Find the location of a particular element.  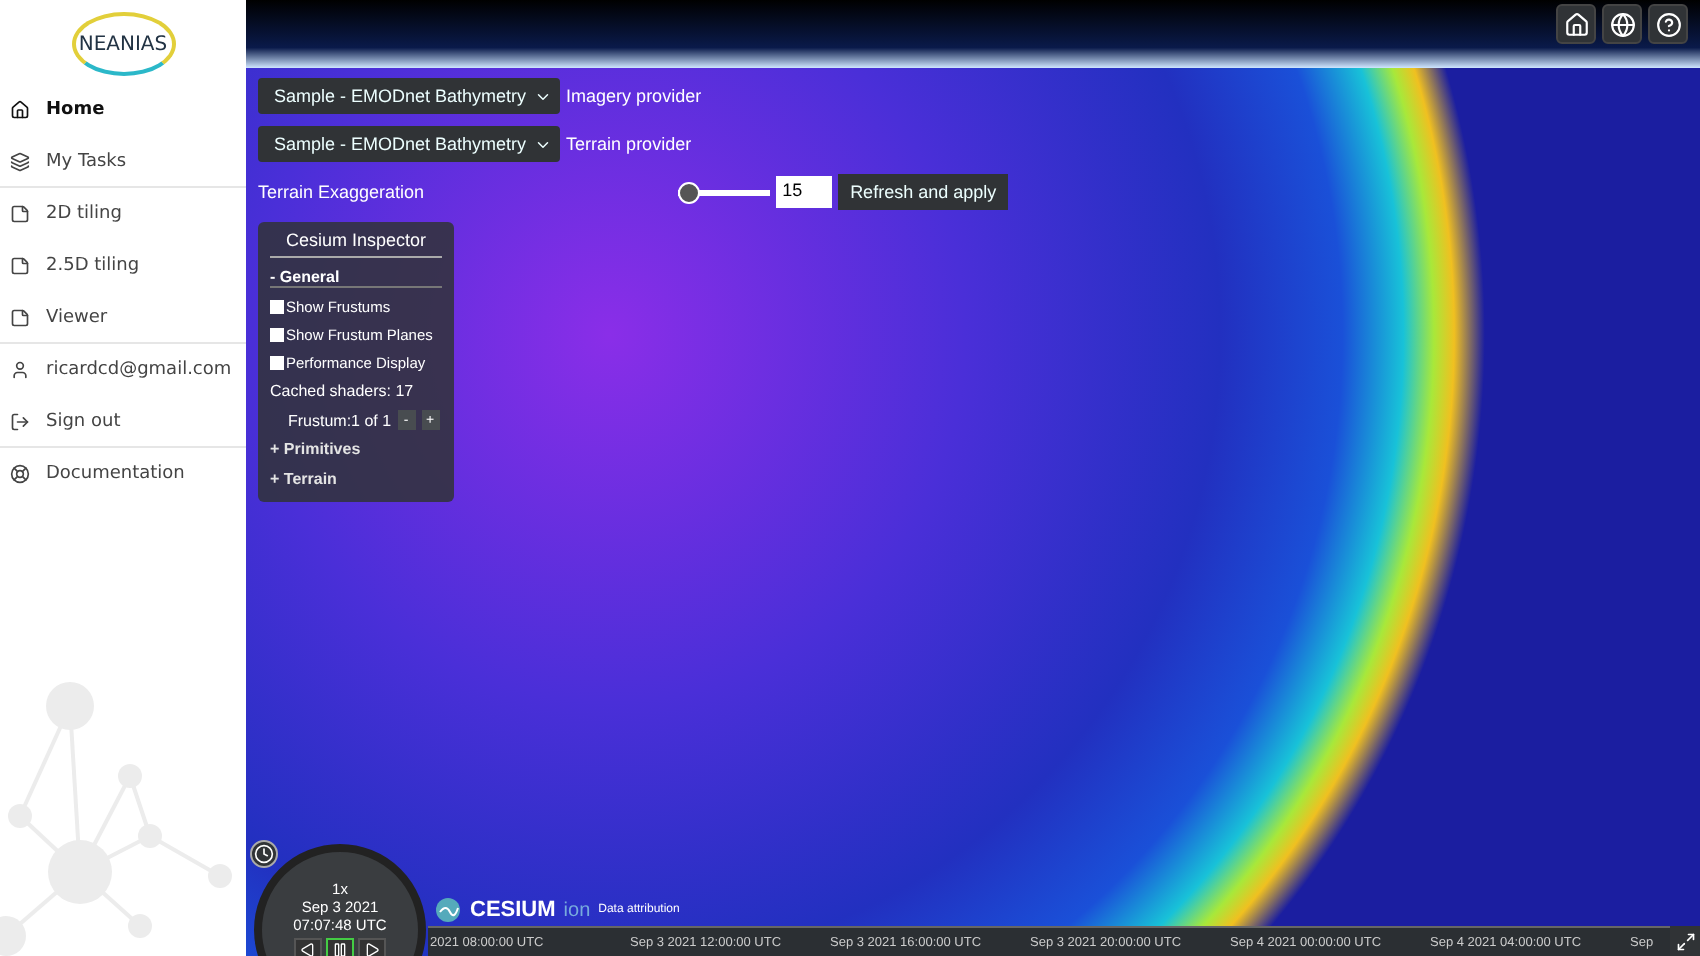

lifebuoy-icon is located at coordinates (20, 474).